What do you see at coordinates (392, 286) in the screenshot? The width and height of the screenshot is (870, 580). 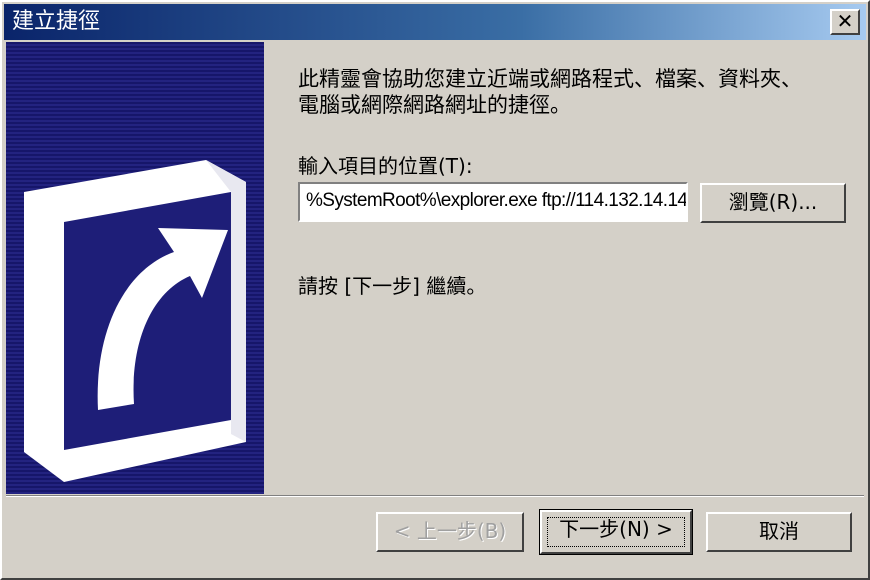 I see `continue-hint: 請按 [下一步] 繼續。` at bounding box center [392, 286].